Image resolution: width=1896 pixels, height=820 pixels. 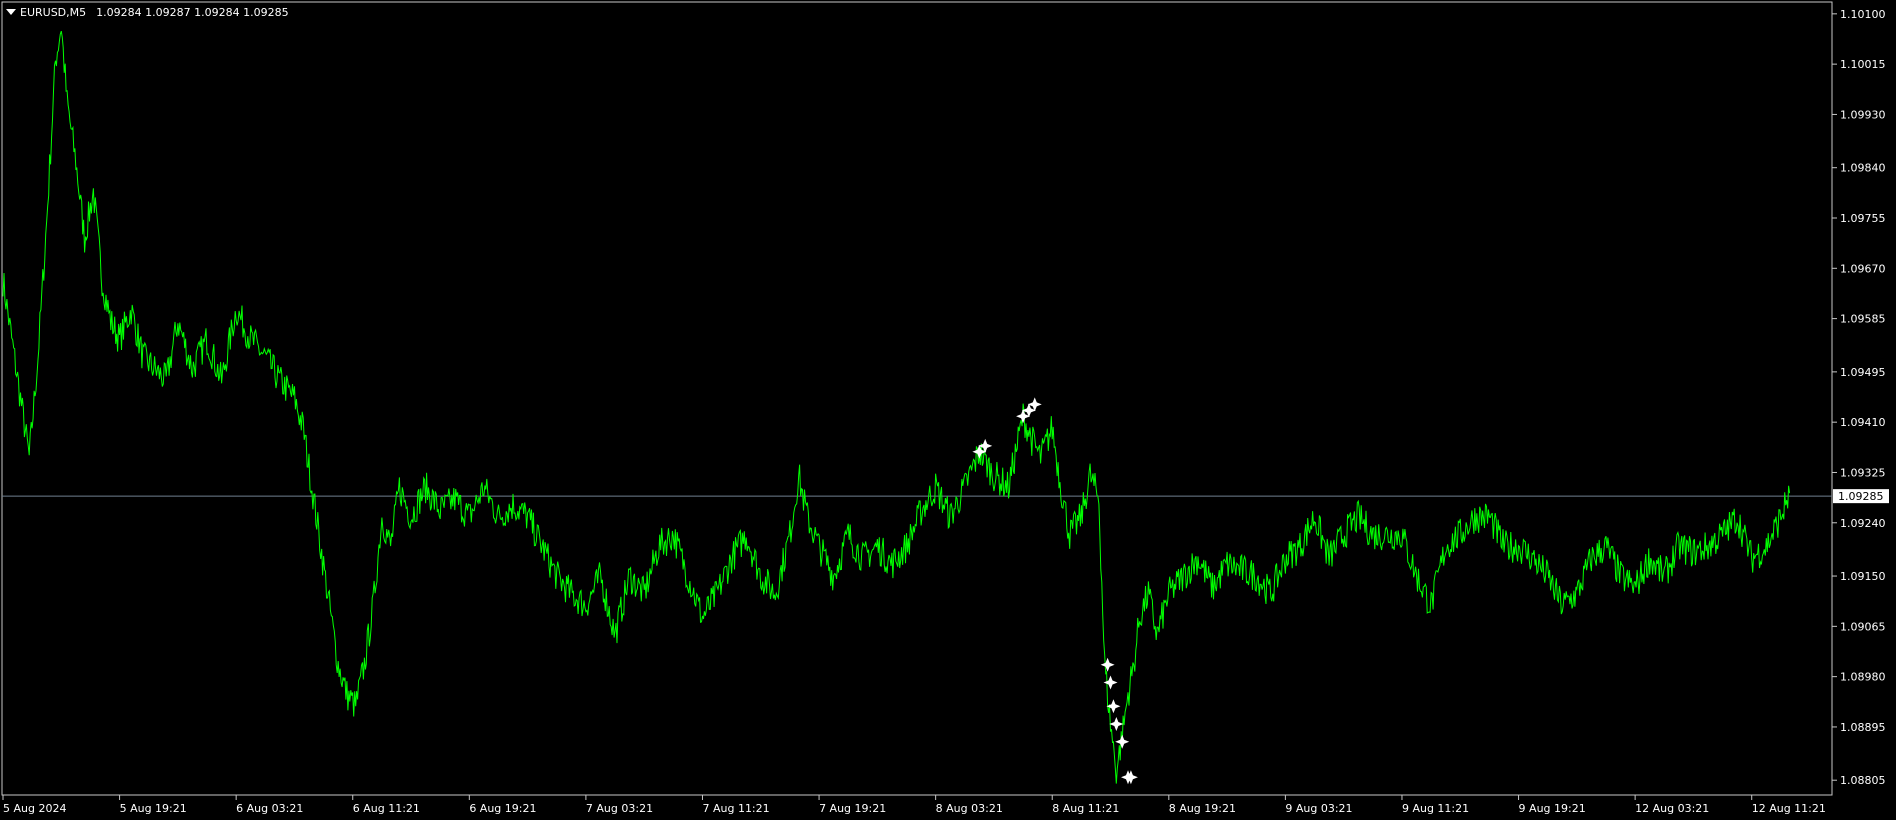 What do you see at coordinates (1863, 677) in the screenshot?
I see `y-tick-label: 1.08980` at bounding box center [1863, 677].